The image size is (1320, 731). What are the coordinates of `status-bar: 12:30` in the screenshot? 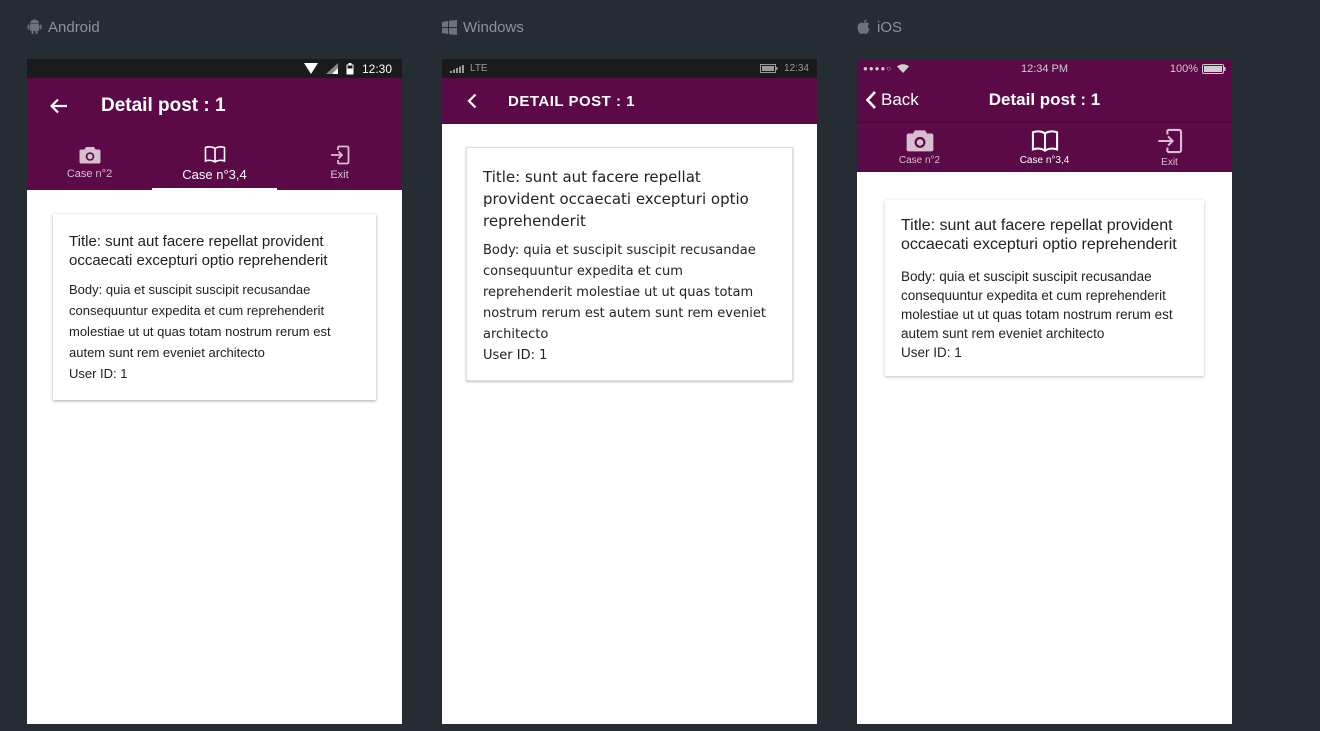 It's located at (214, 68).